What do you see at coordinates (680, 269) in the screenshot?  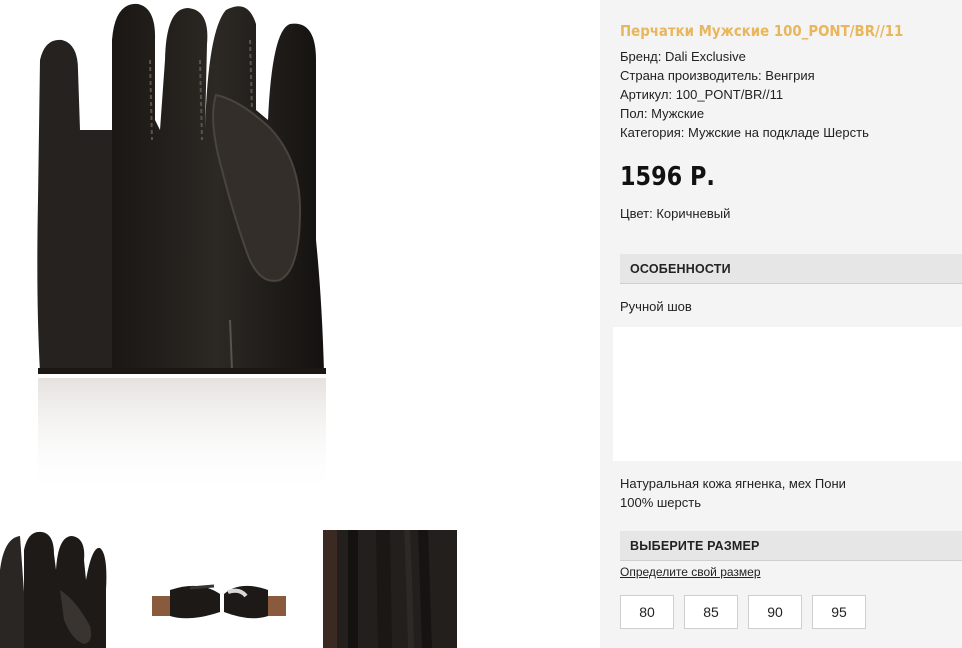 I see `features-heading: ОСОБЕННОСТИ` at bounding box center [680, 269].